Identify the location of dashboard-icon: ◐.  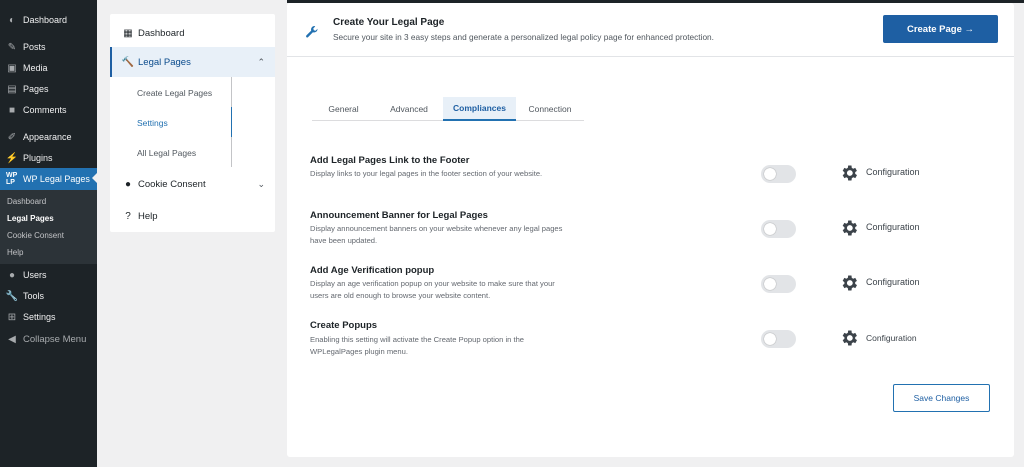
(12, 20).